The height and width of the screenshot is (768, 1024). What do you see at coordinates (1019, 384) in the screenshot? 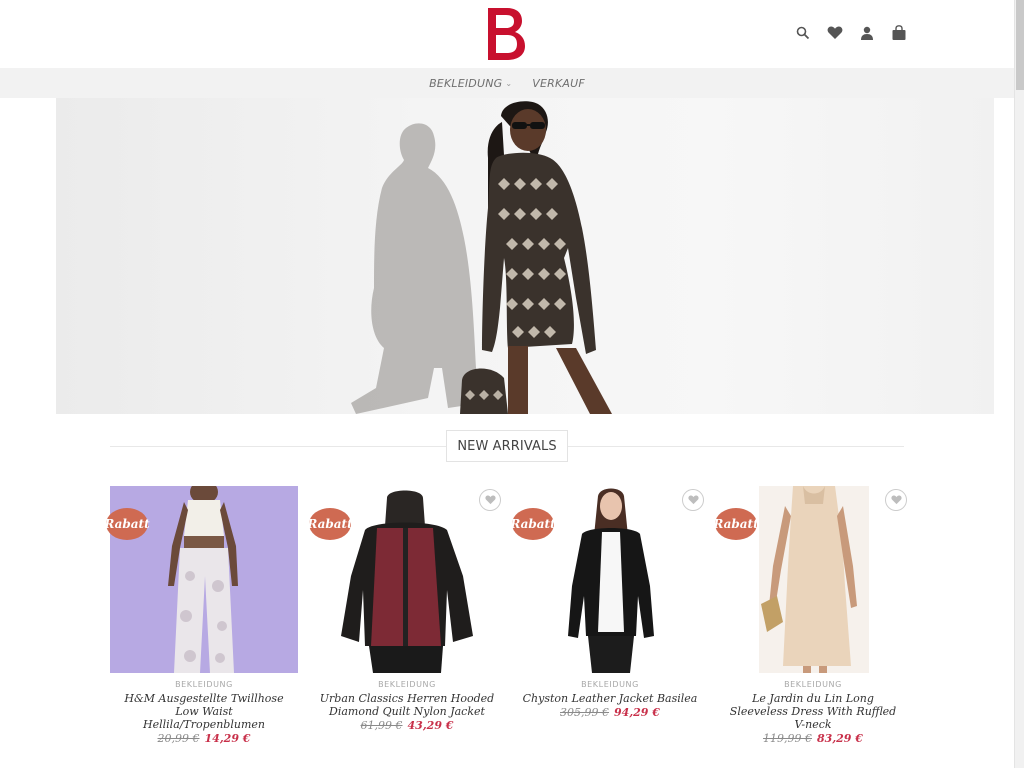
I see `page-scrollbar` at bounding box center [1019, 384].